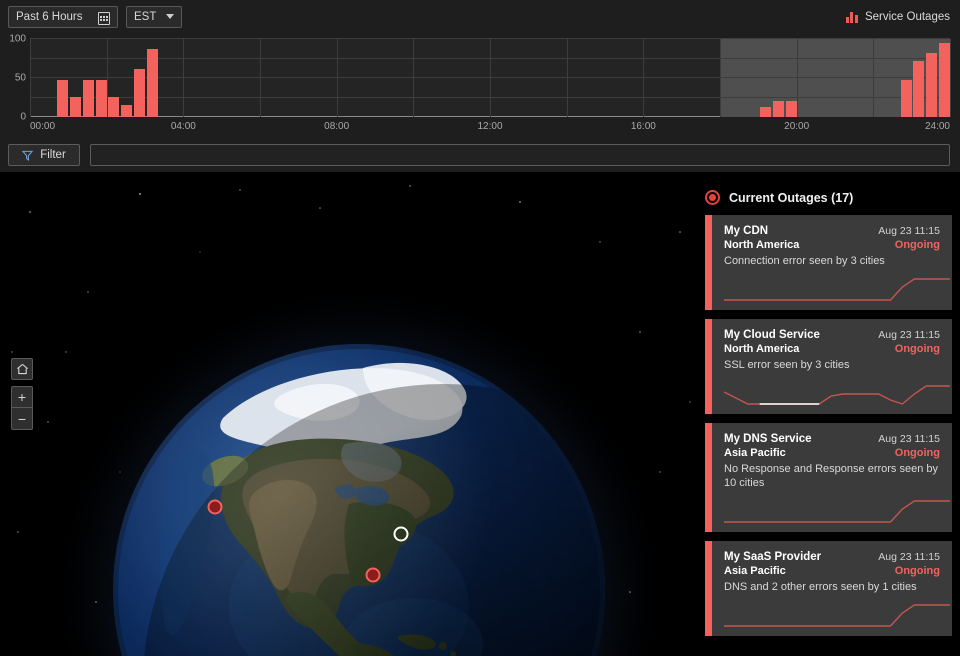 The width and height of the screenshot is (960, 656). What do you see at coordinates (53, 155) in the screenshot?
I see `filter-button-label: Filter` at bounding box center [53, 155].